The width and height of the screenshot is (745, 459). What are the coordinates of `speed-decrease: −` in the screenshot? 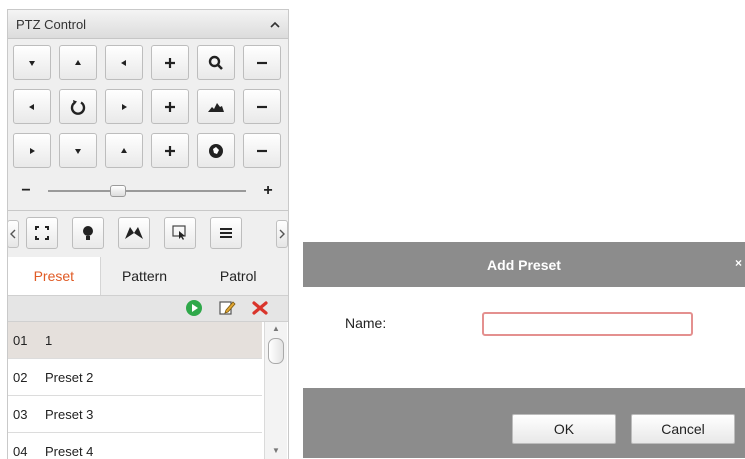 It's located at (26, 191).